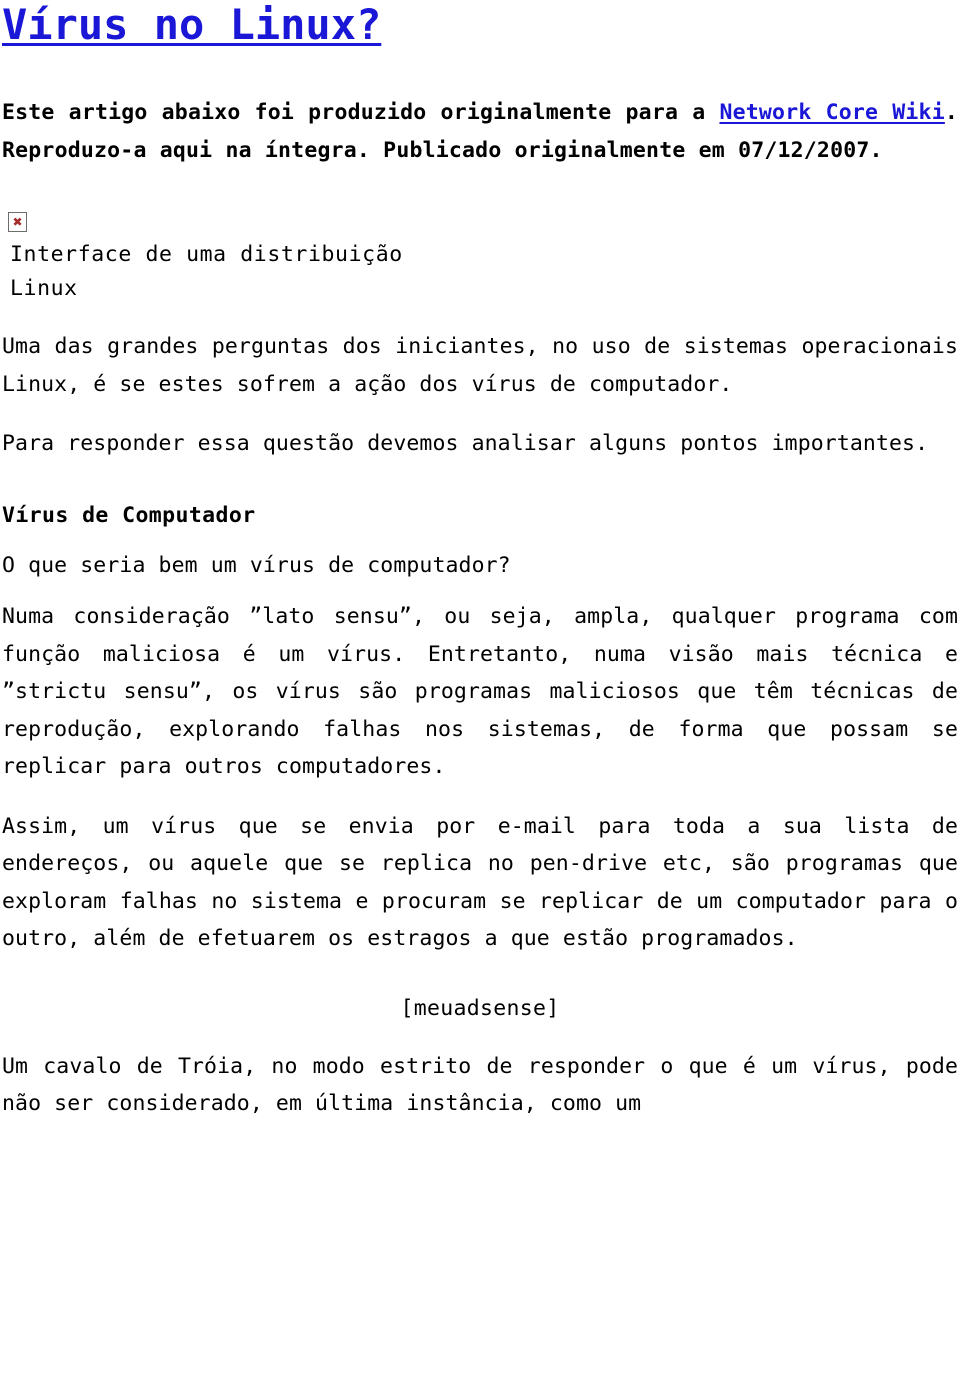 The image size is (960, 1392). Describe the element at coordinates (206, 271) in the screenshot. I see `figure-caption: Interface de uma distribuição Linux` at that location.